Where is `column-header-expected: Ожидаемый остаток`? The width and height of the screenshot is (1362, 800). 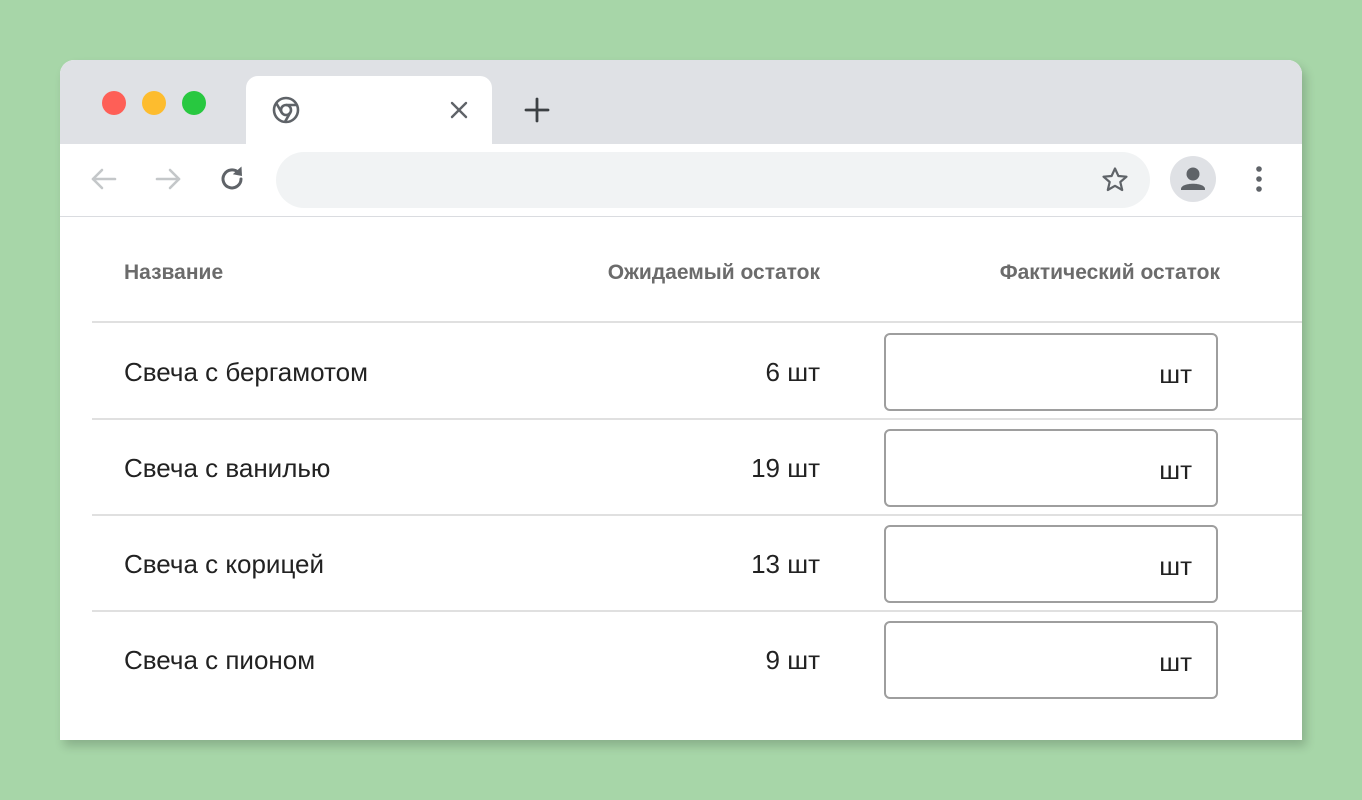
column-header-expected: Ожидаемый остаток is located at coordinates (713, 272).